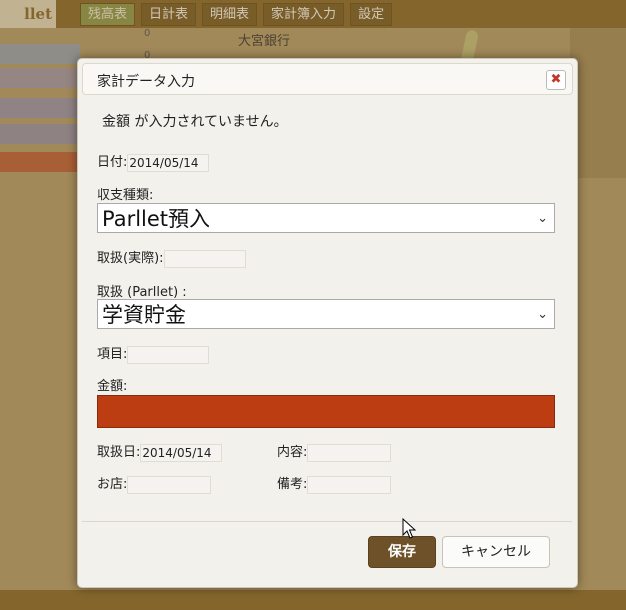 Image resolution: width=626 pixels, height=610 pixels. I want to click on dialog-header: 家計データ入力 ✖, so click(327, 79).